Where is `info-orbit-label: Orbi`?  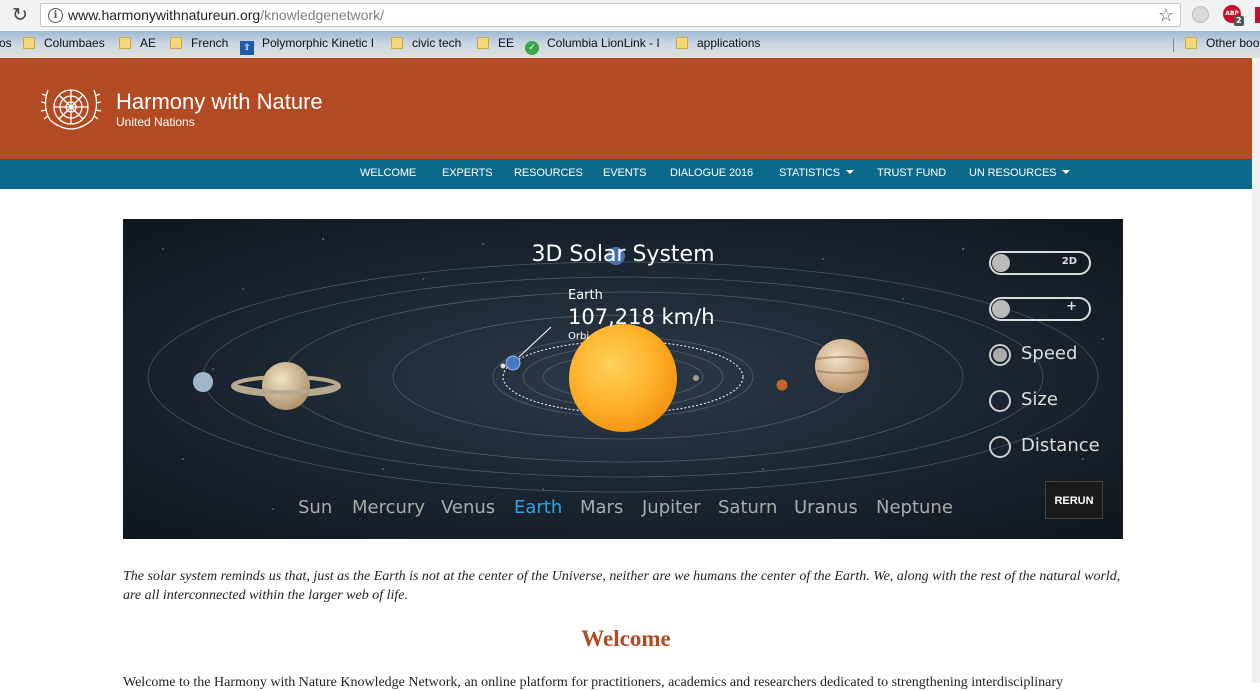 info-orbit-label: Orbi is located at coordinates (579, 336).